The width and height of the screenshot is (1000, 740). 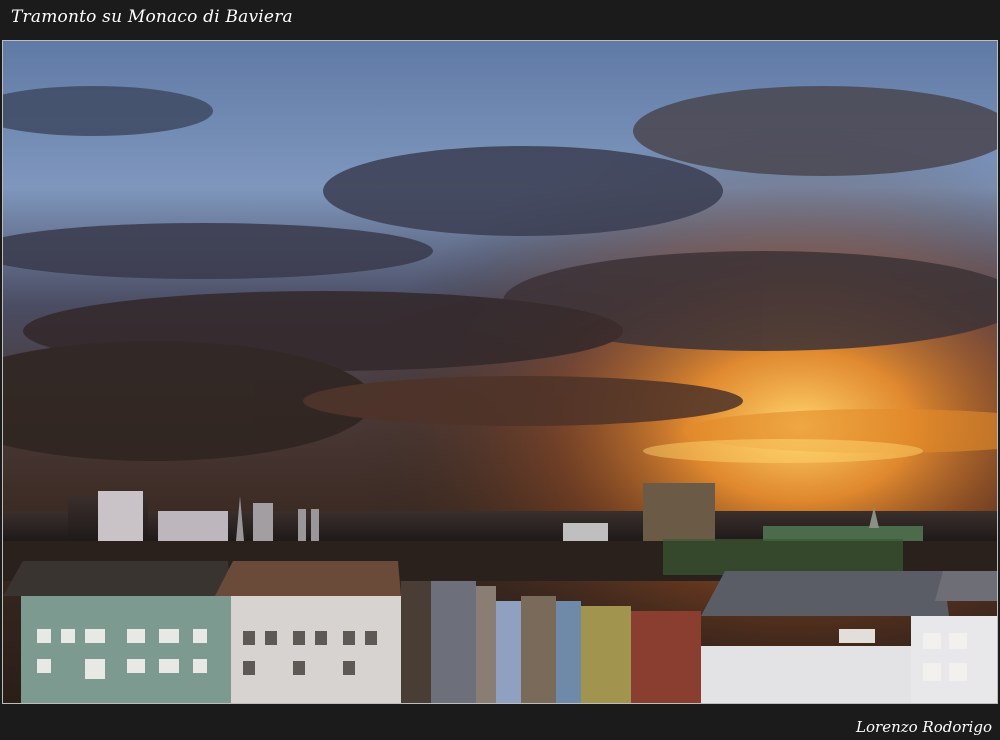 What do you see at coordinates (924, 727) in the screenshot?
I see `photo-author: Lorenzo Rodorigo` at bounding box center [924, 727].